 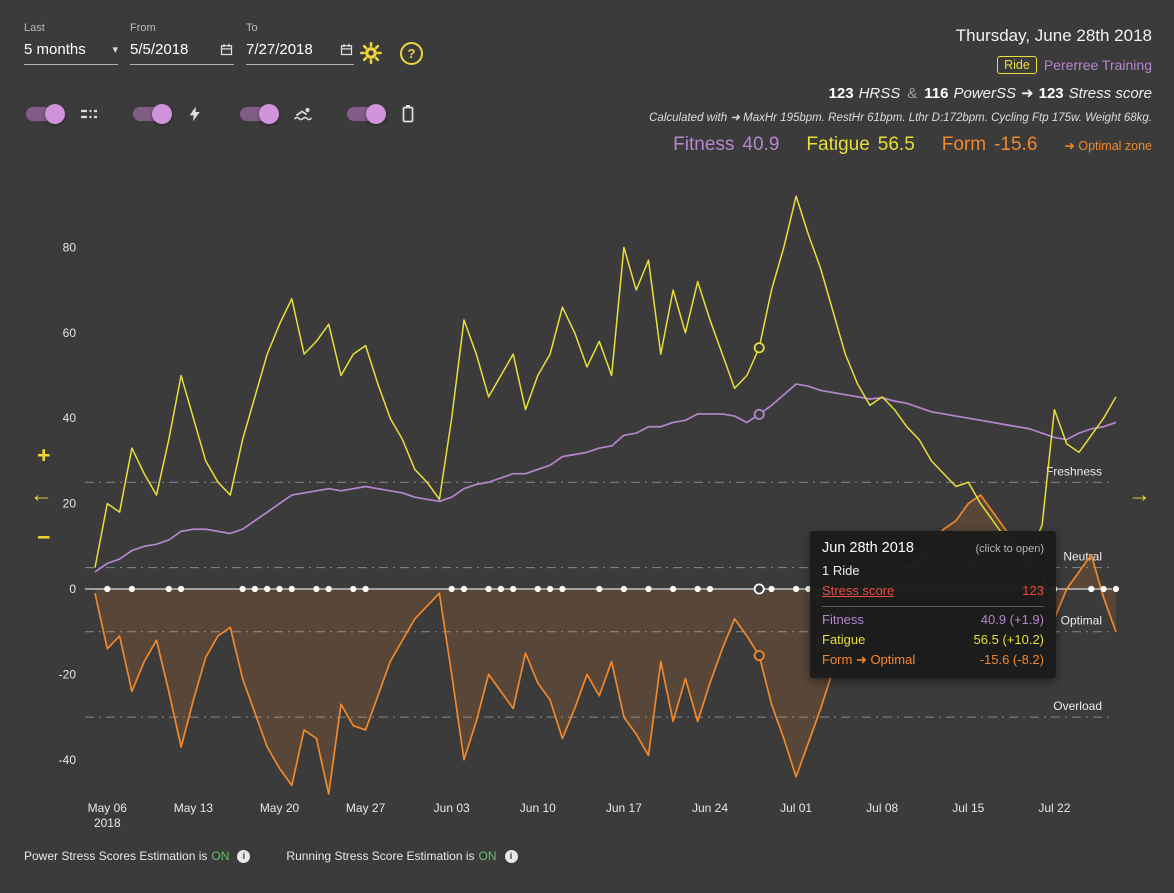 What do you see at coordinates (195, 114) in the screenshot?
I see `lightning-icon` at bounding box center [195, 114].